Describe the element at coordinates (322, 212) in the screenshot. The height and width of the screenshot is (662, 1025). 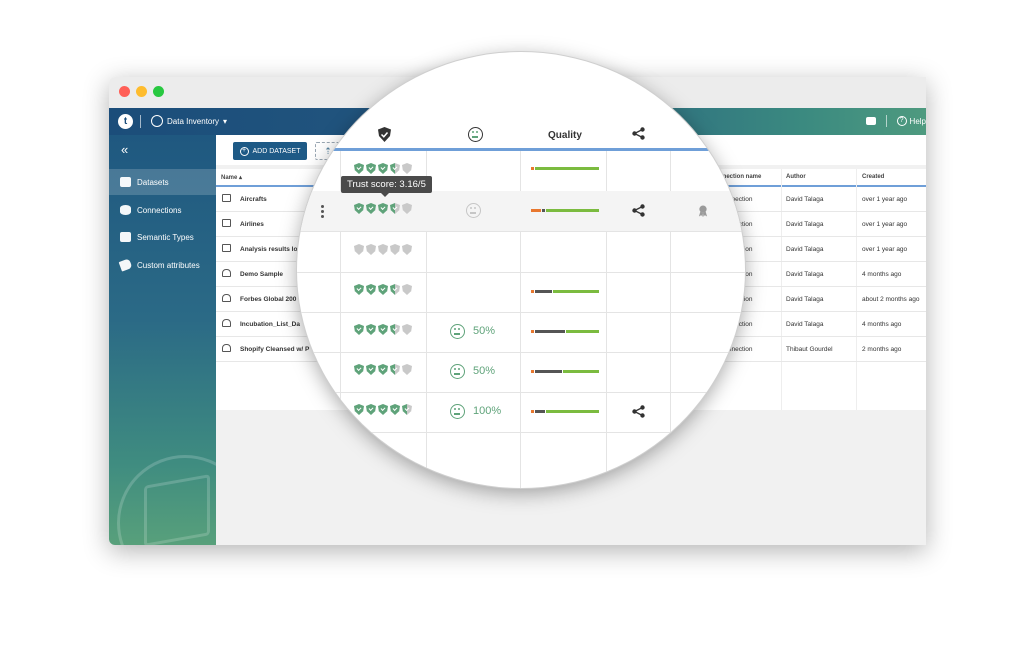
I see `row-actions-icon` at that location.